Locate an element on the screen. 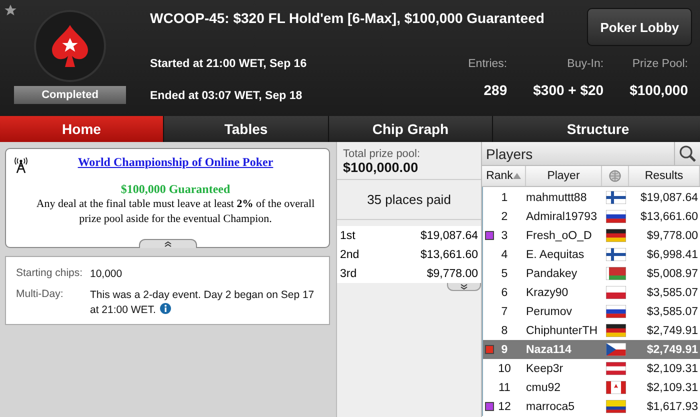 This screenshot has height=417, width=700. player-name: ChiphunterTH is located at coordinates (562, 330).